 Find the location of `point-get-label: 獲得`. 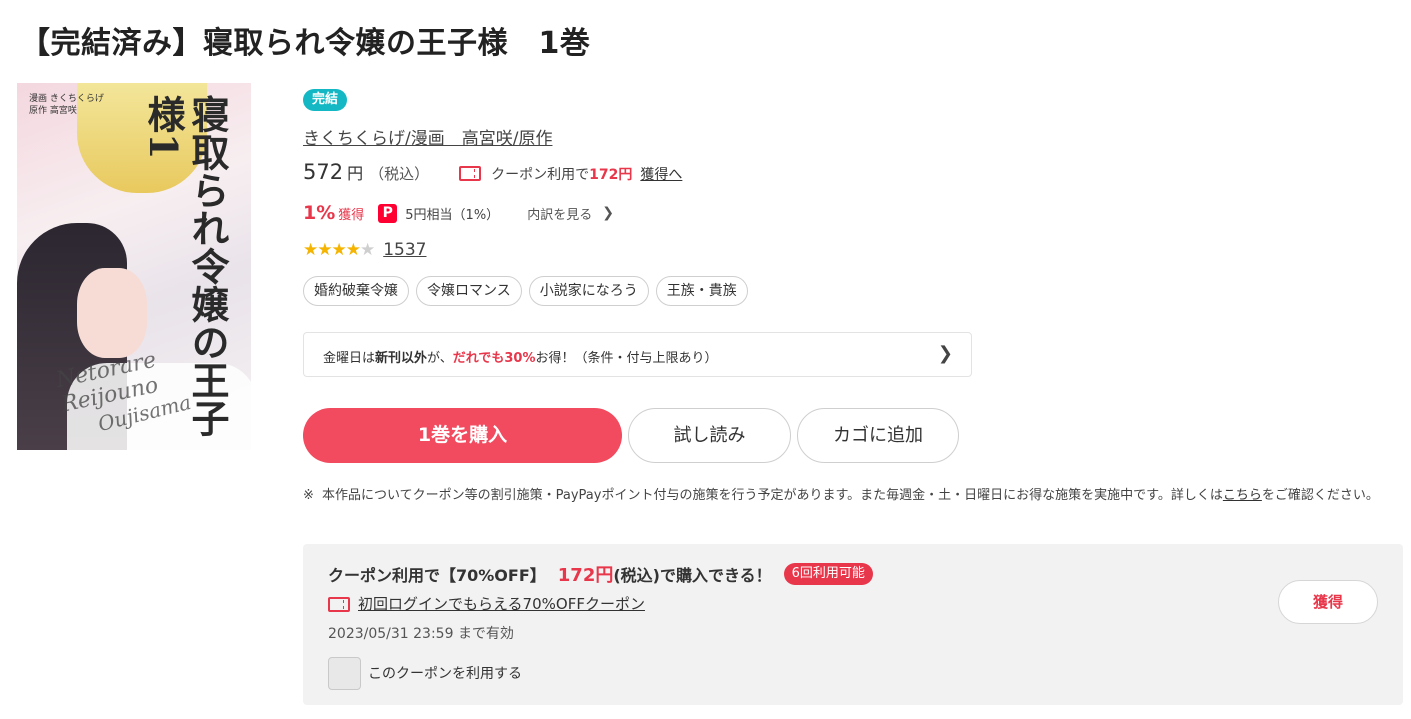

point-get-label: 獲得 is located at coordinates (351, 215).